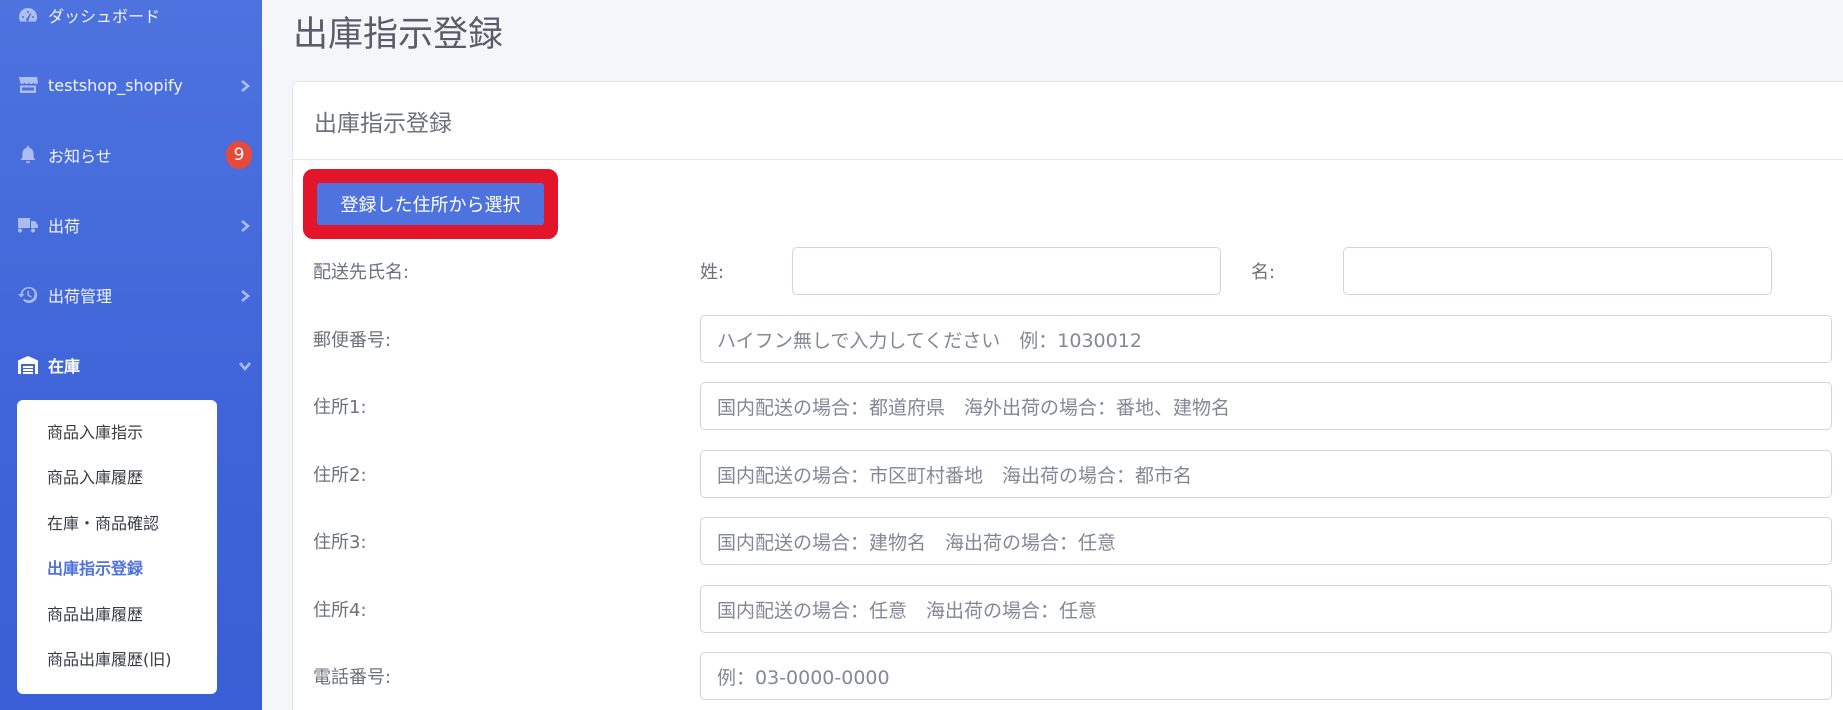 The image size is (1843, 710). What do you see at coordinates (1263, 272) in the screenshot?
I see `first-name-label: 名:` at bounding box center [1263, 272].